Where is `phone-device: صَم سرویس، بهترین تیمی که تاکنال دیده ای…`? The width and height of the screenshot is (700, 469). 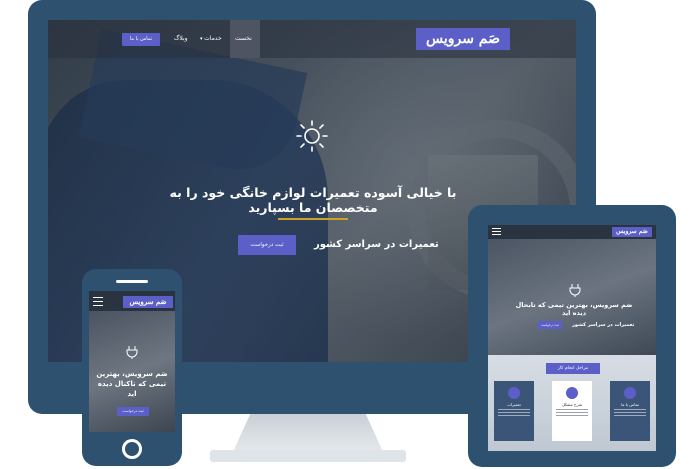 phone-device: صَم سرویس، بهترین تیمی که تاکنال دیده ای… is located at coordinates (132, 367).